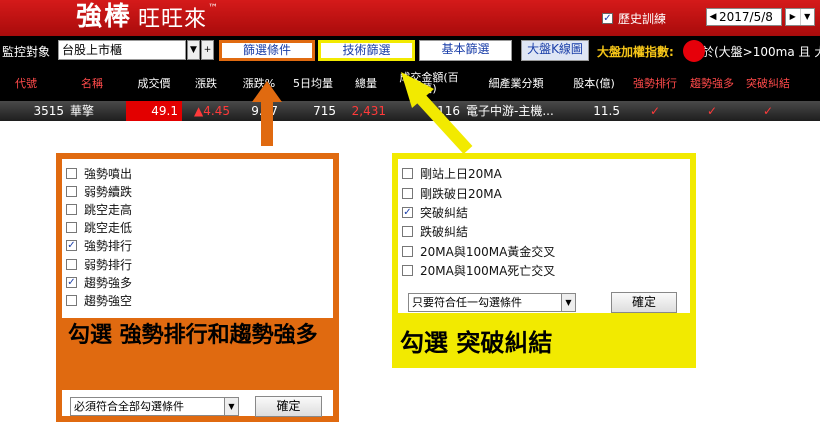  I want to click on filter-conditions-button: 篩選條件, so click(267, 50).